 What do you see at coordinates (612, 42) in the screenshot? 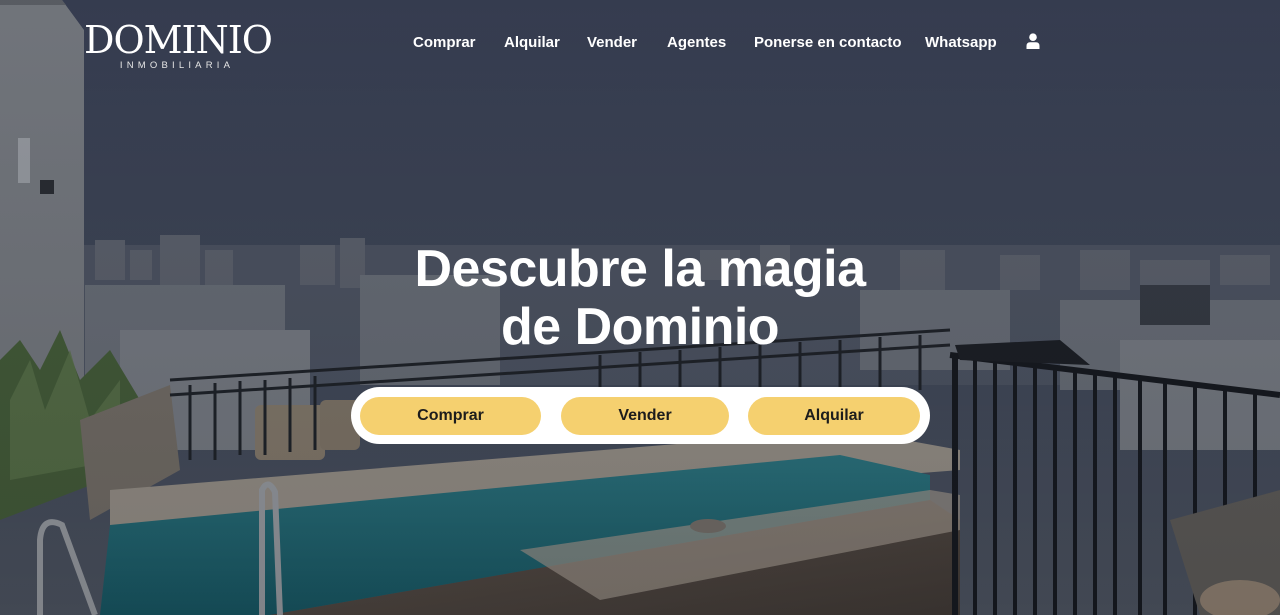
I see `nav-item-vender: Vender` at bounding box center [612, 42].